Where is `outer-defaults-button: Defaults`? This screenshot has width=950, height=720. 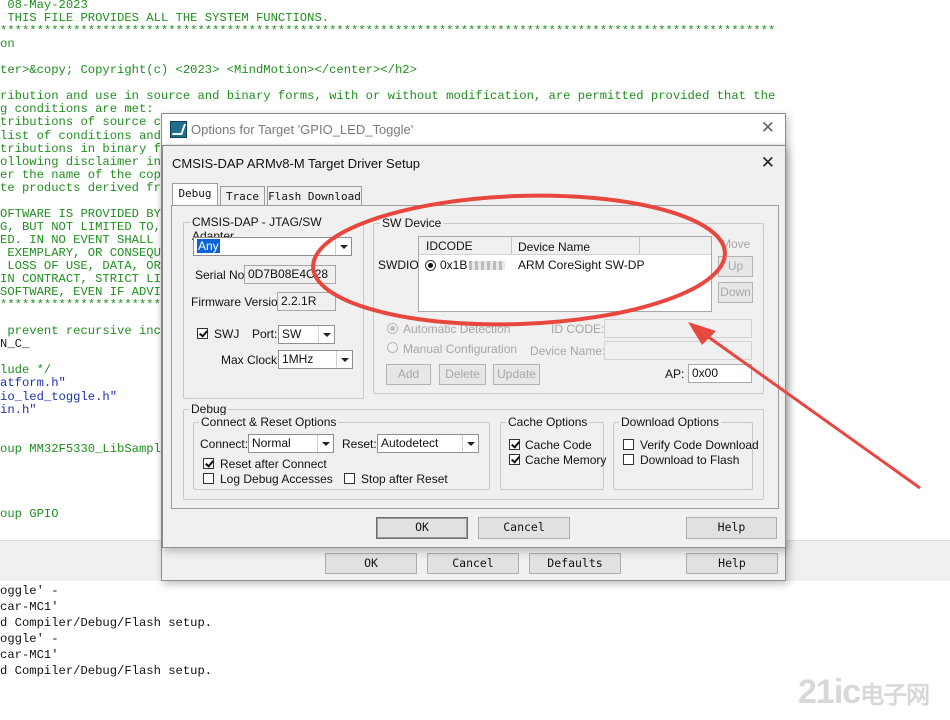 outer-defaults-button: Defaults is located at coordinates (575, 563).